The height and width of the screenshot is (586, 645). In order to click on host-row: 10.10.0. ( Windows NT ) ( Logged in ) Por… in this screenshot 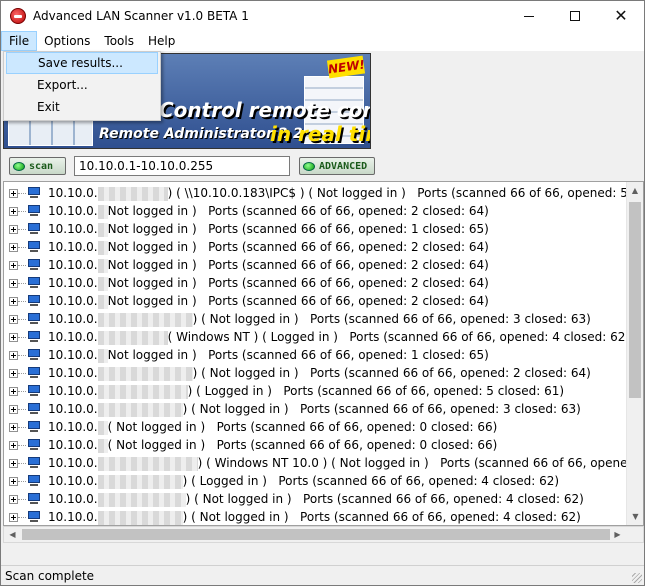, I will do `click(317, 338)`.